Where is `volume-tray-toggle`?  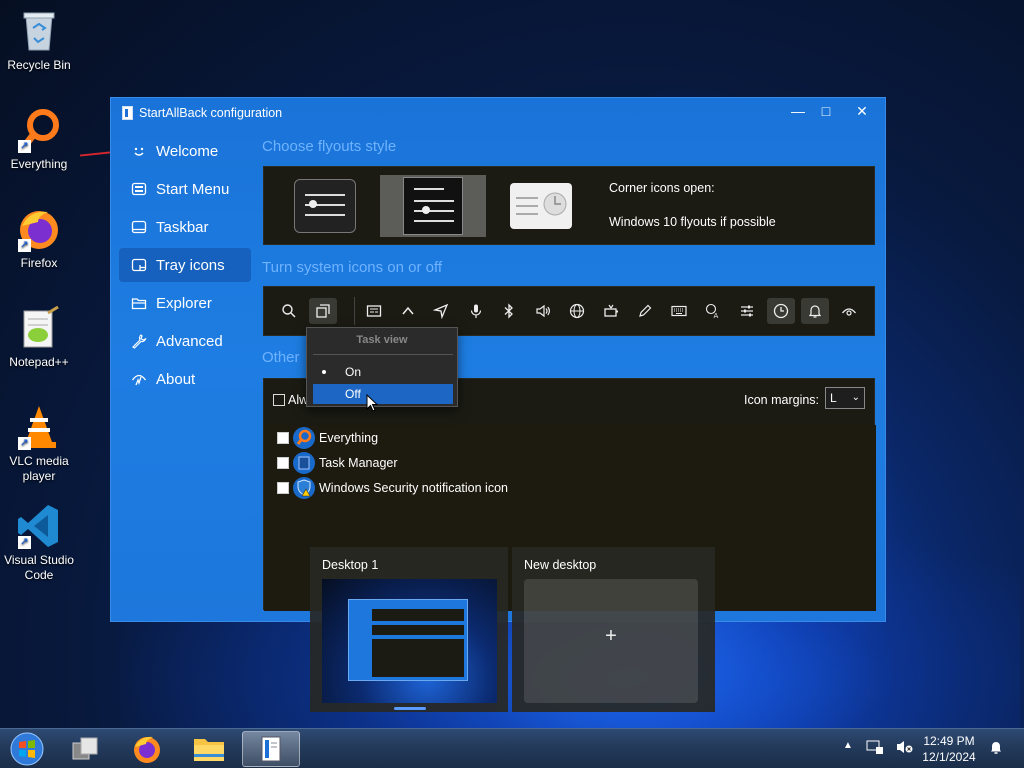 volume-tray-toggle is located at coordinates (543, 311).